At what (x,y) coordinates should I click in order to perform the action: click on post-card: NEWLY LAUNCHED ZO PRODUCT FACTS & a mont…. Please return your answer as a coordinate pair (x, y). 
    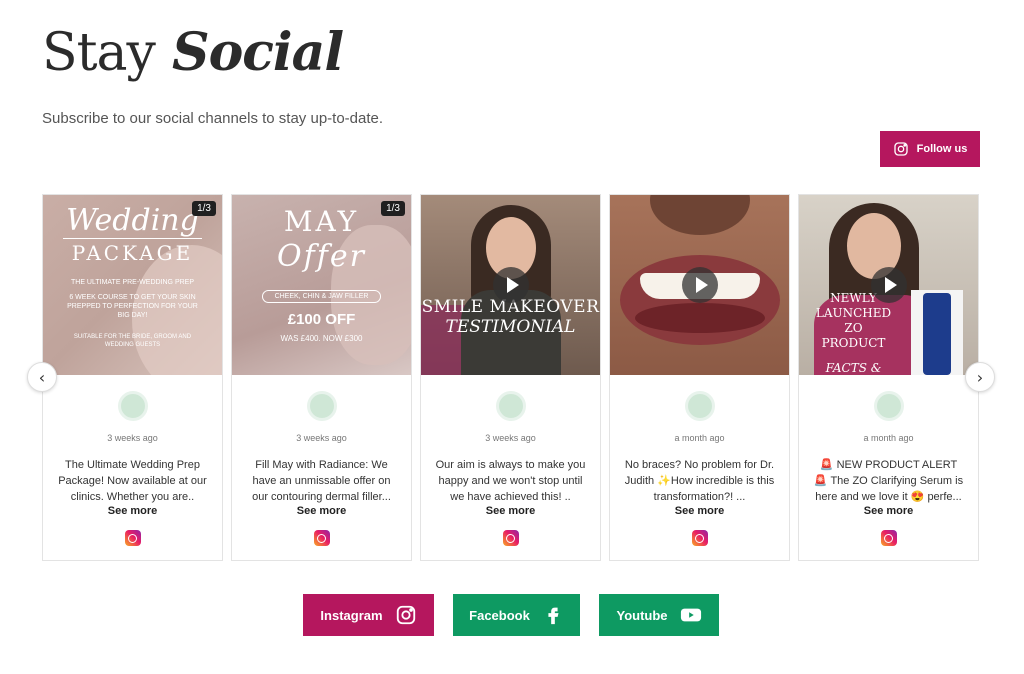
    Looking at the image, I should click on (888, 377).